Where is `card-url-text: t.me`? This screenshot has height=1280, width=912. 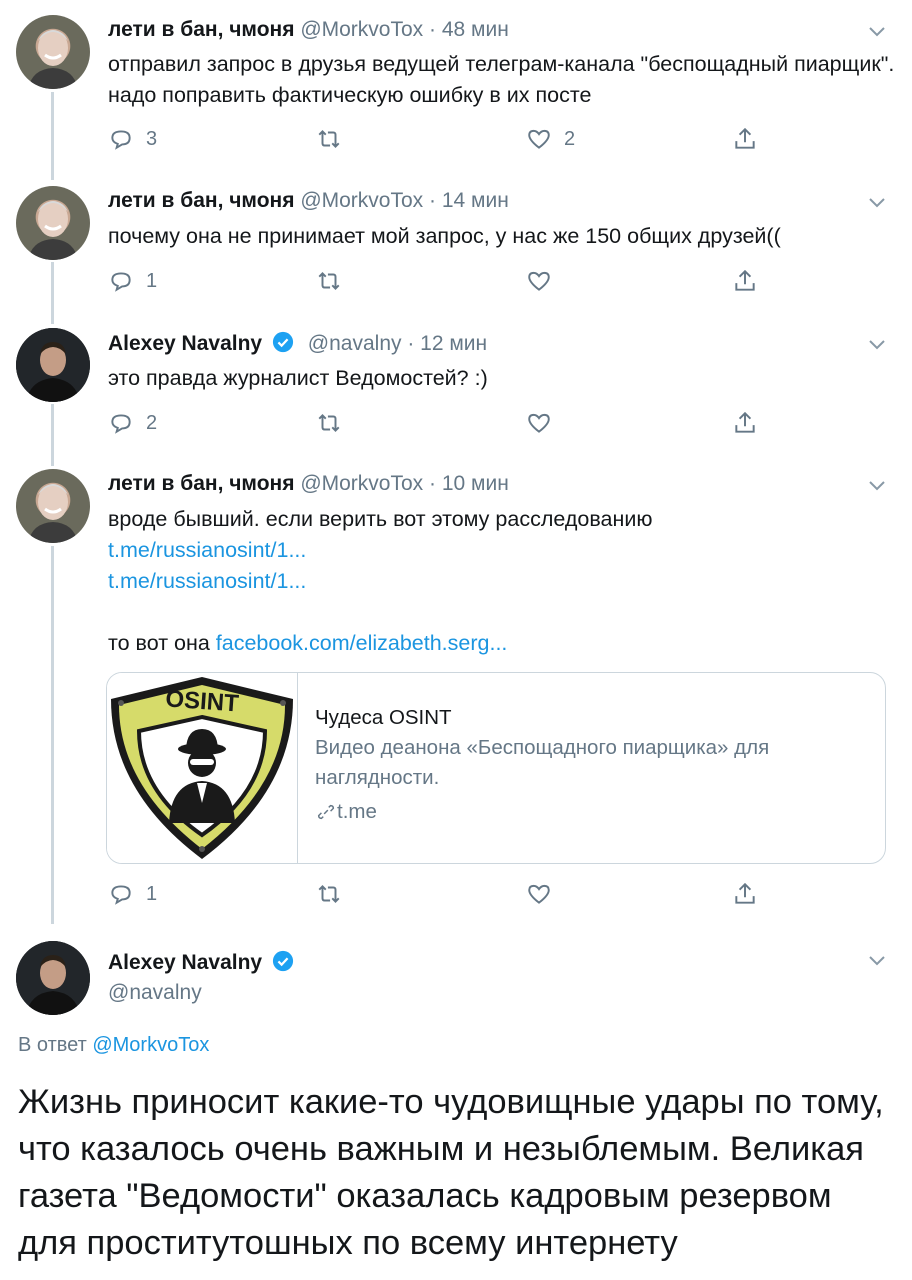 card-url-text: t.me is located at coordinates (357, 811).